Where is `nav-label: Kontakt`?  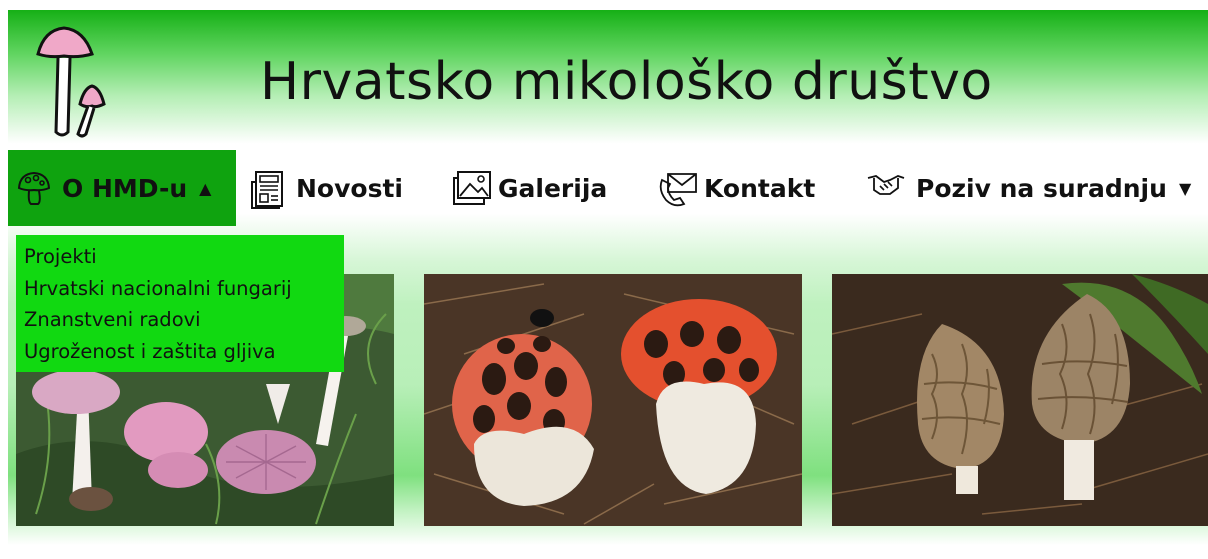 nav-label: Kontakt is located at coordinates (760, 188).